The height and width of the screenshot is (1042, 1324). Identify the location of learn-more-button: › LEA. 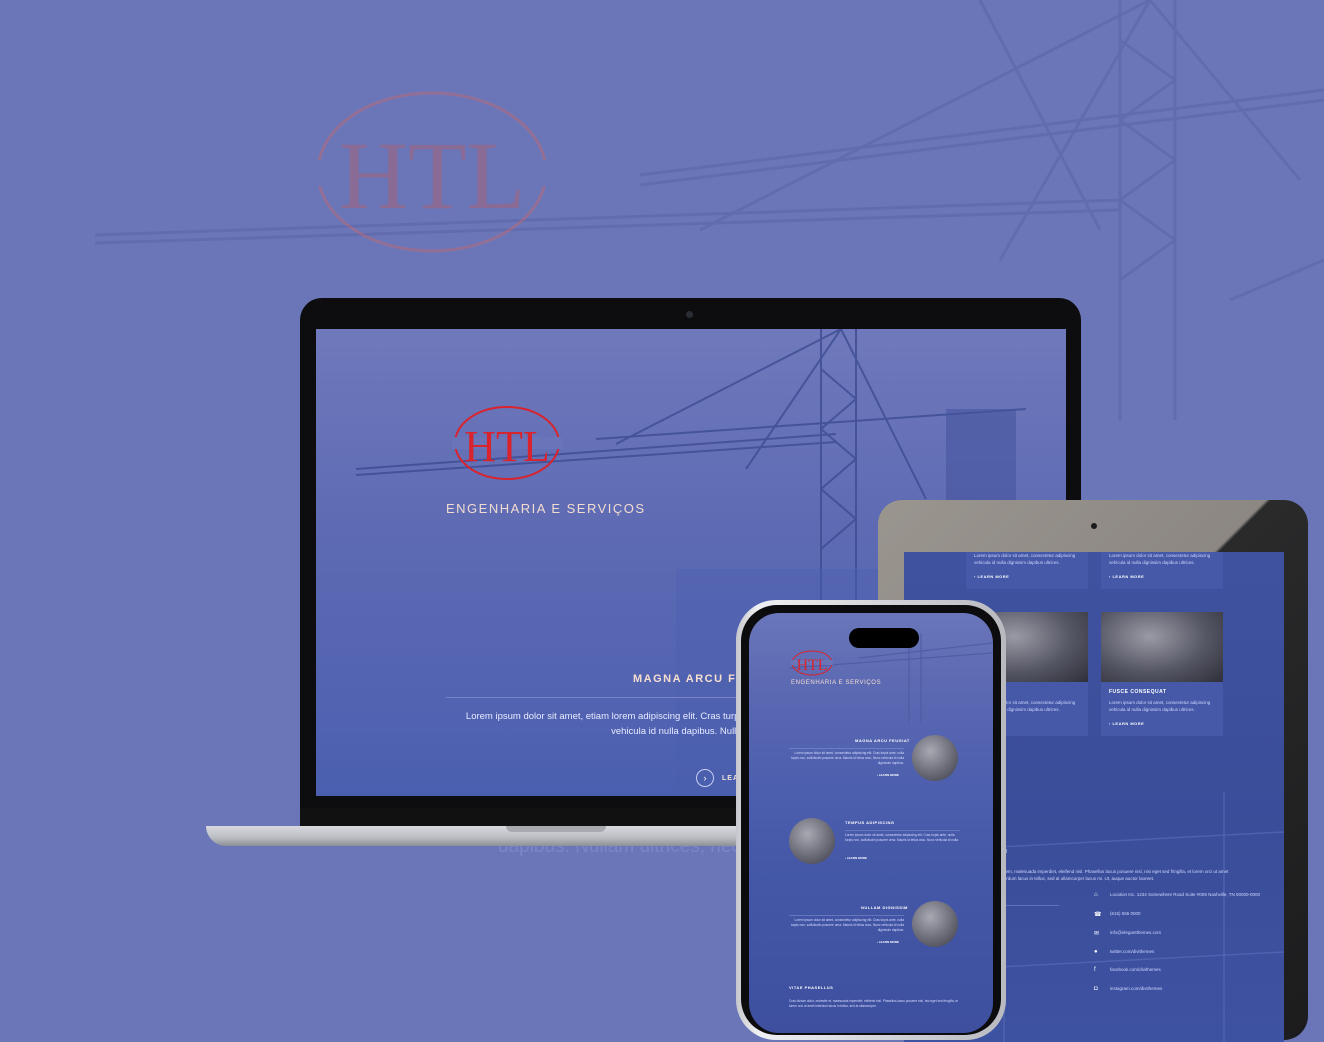
(717, 778).